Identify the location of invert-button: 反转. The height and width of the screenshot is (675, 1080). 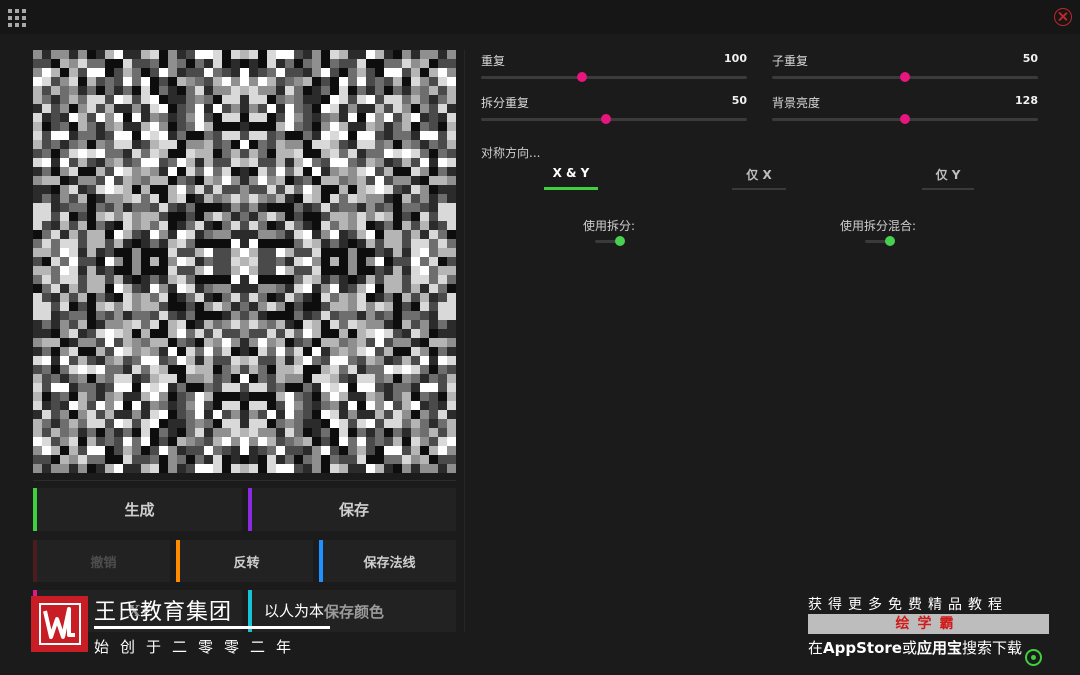
(244, 561).